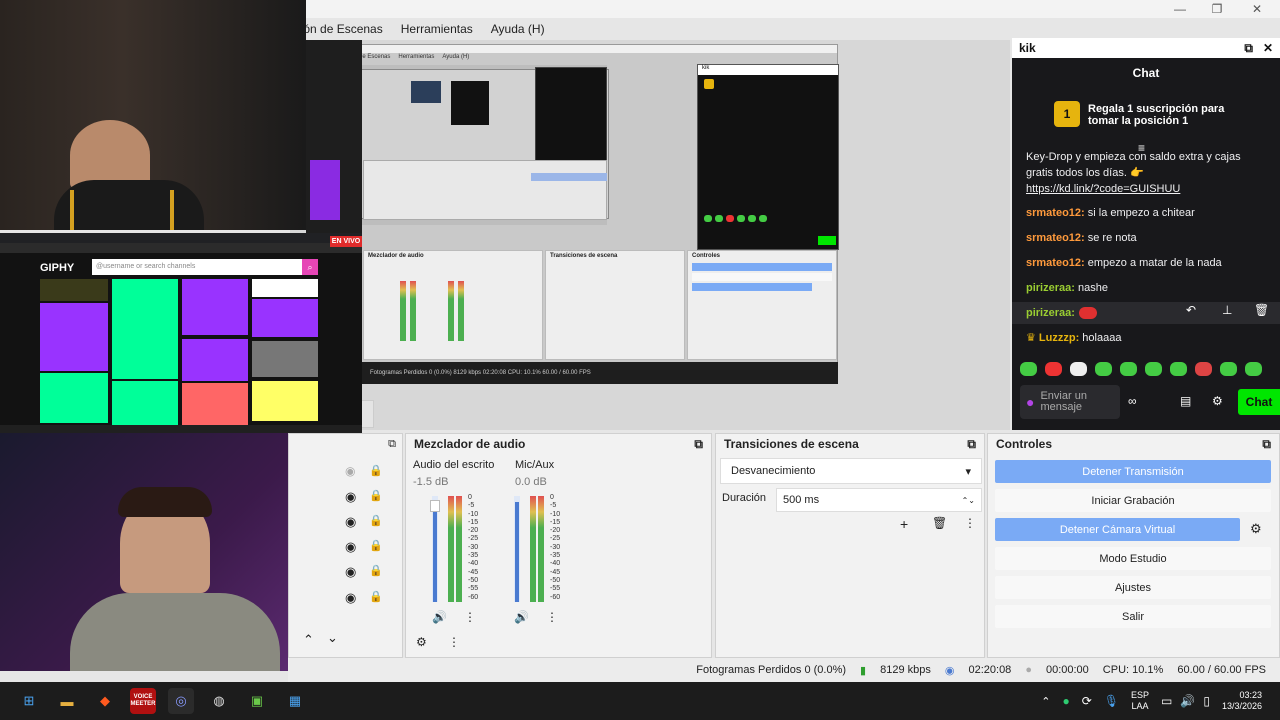  Describe the element at coordinates (851, 471) in the screenshot. I see `transition-select: Desvanecimiento ▾` at that location.